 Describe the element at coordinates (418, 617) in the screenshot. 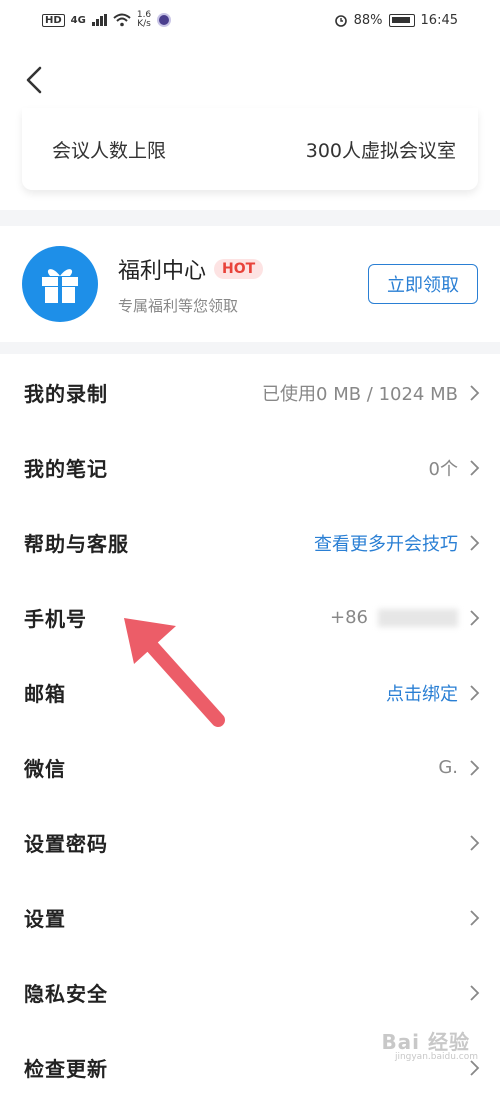

I see `redacted-phone` at that location.